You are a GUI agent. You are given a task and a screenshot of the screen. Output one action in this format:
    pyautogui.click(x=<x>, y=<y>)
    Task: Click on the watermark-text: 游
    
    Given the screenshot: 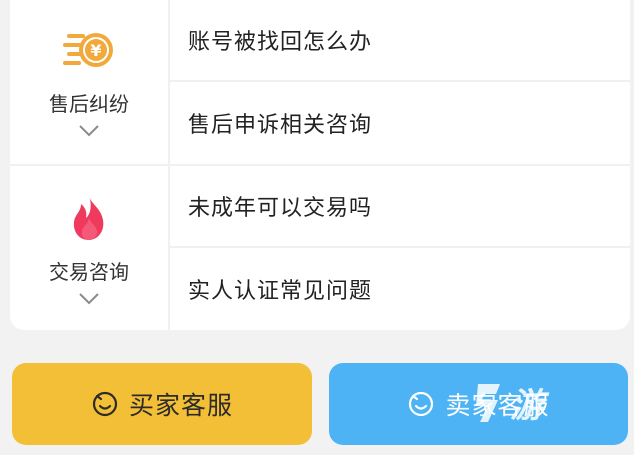 What is the action you would take?
    pyautogui.click(x=527, y=405)
    